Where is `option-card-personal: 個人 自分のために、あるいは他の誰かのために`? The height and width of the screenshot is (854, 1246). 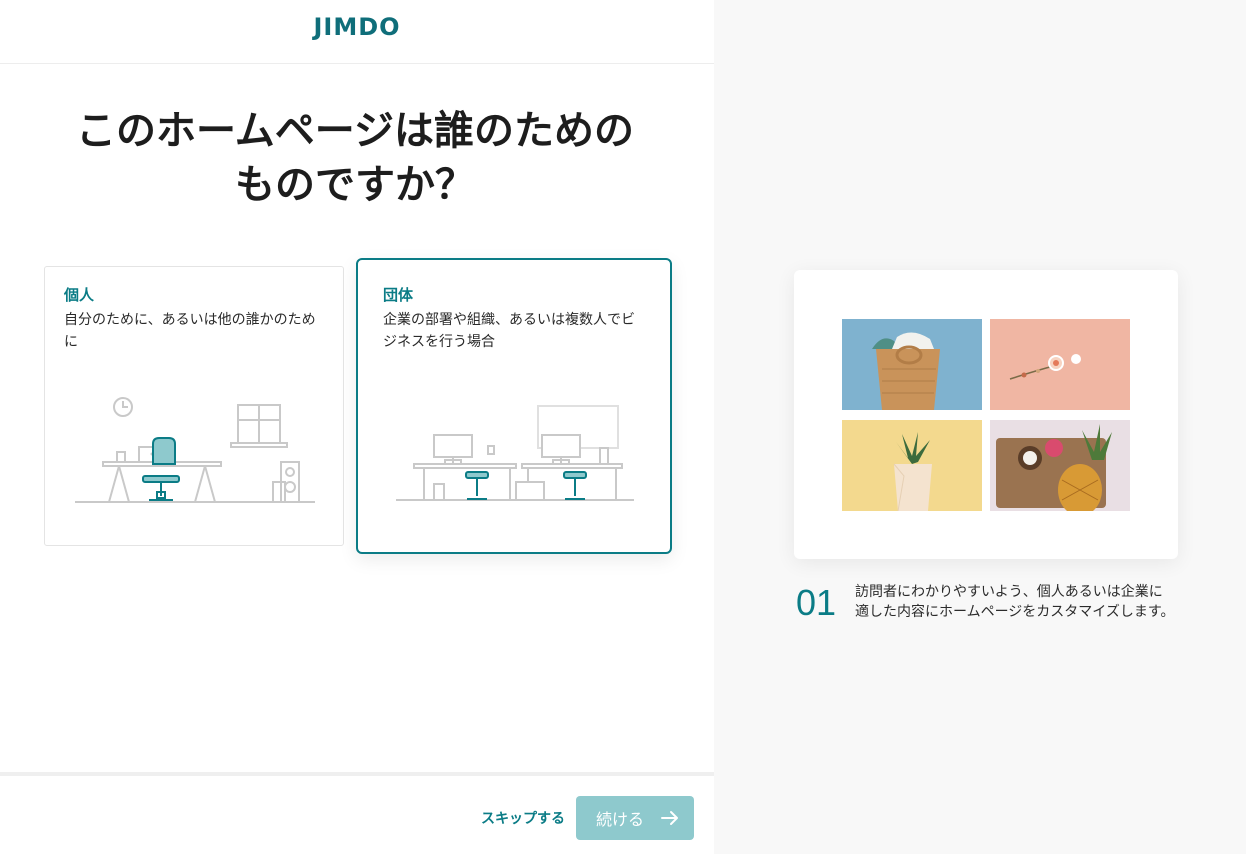 option-card-personal: 個人 自分のために、あるいは他の誰かのために is located at coordinates (194, 406).